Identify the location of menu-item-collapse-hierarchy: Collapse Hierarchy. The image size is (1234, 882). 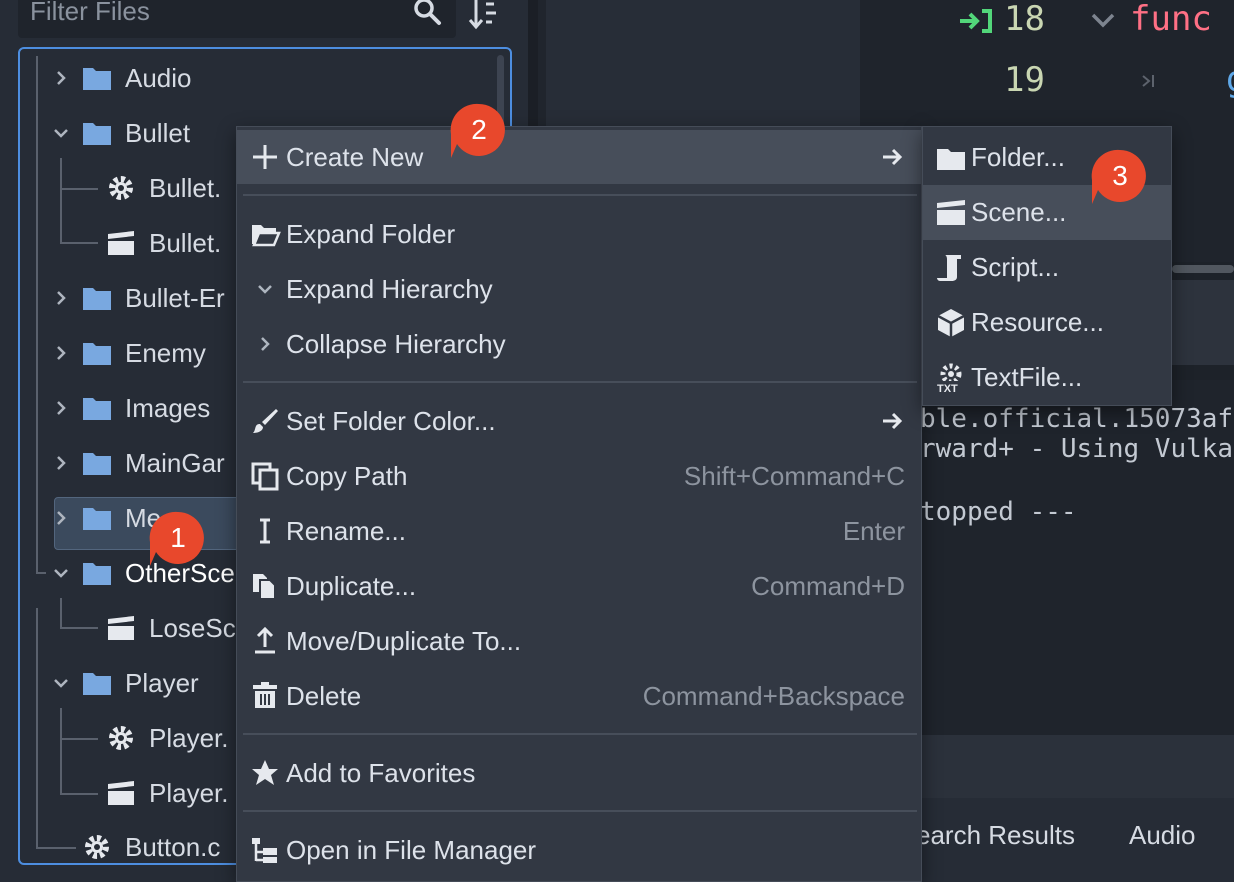
(579, 344).